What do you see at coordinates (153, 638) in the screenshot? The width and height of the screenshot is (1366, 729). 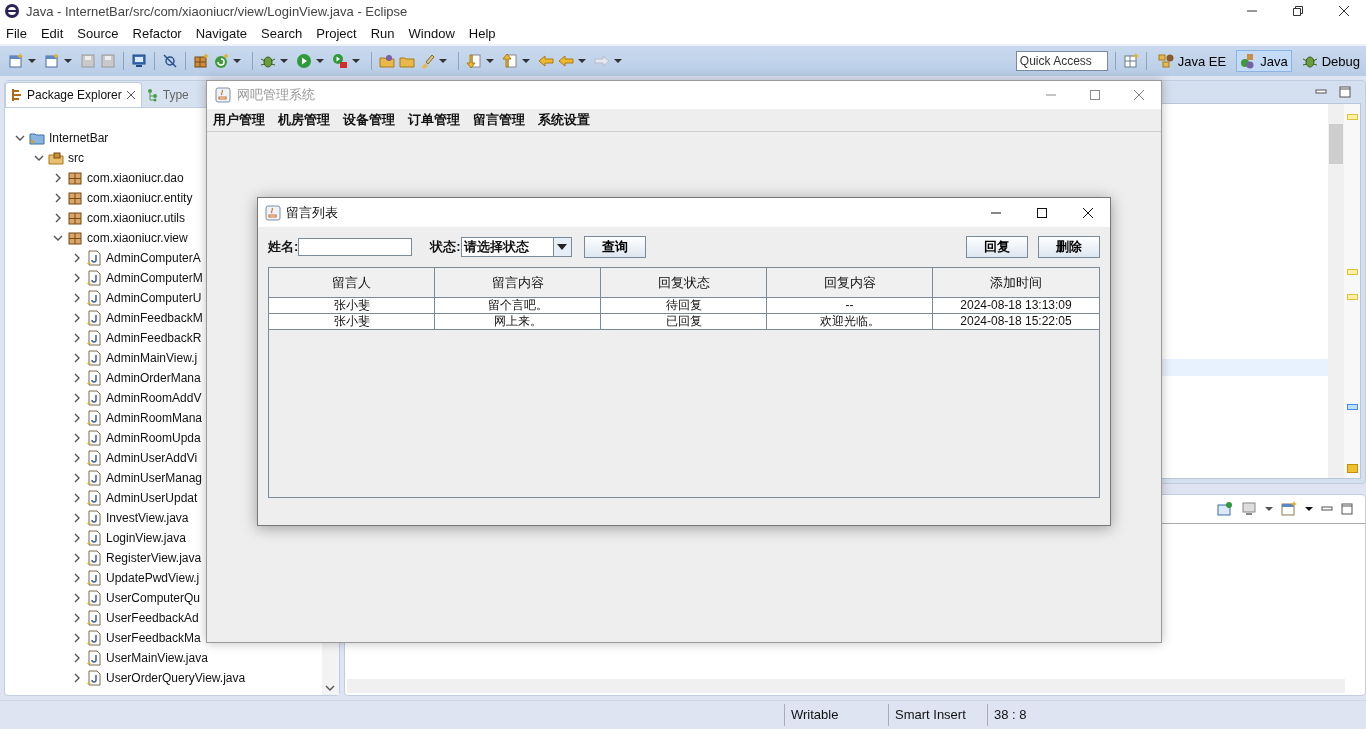 I see `tree-item-label: UserFeedbackMa` at bounding box center [153, 638].